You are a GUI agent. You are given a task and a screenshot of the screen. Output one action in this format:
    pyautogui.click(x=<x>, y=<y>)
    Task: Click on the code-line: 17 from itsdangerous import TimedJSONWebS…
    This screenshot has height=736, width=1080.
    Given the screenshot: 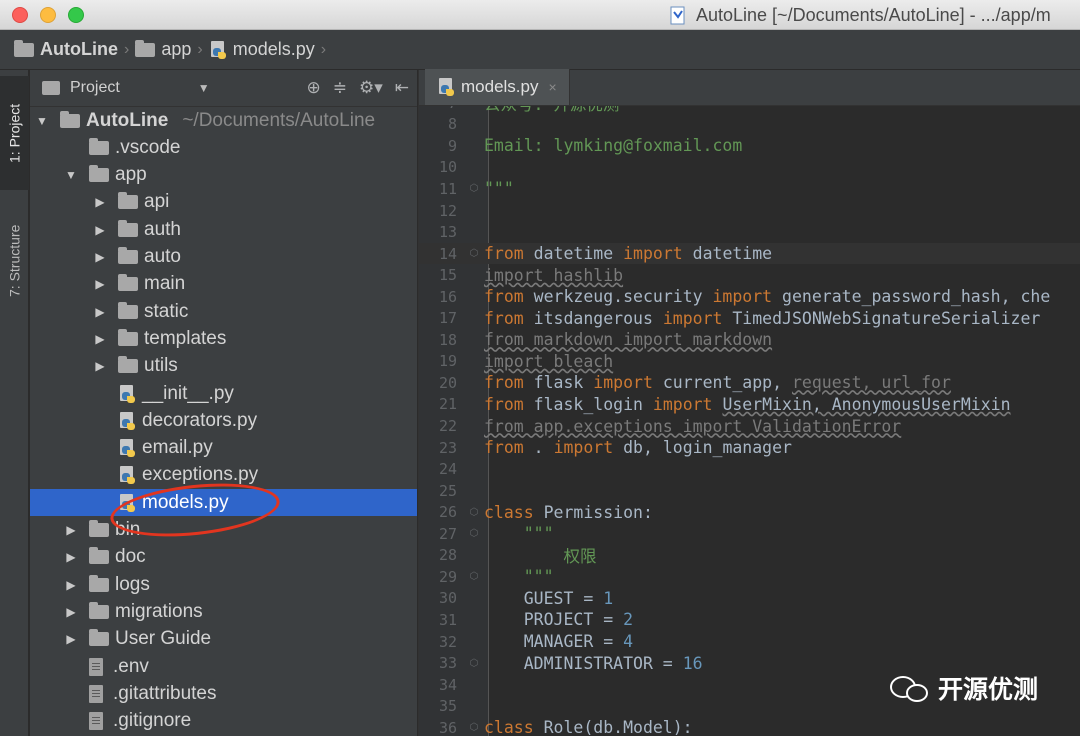 What is the action you would take?
    pyautogui.click(x=749, y=319)
    